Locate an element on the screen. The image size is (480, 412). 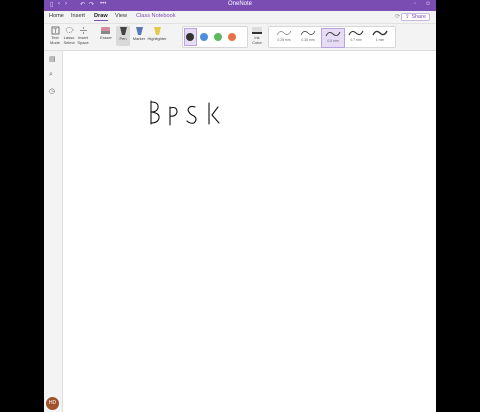
lasso-icon is located at coordinates (69, 30).